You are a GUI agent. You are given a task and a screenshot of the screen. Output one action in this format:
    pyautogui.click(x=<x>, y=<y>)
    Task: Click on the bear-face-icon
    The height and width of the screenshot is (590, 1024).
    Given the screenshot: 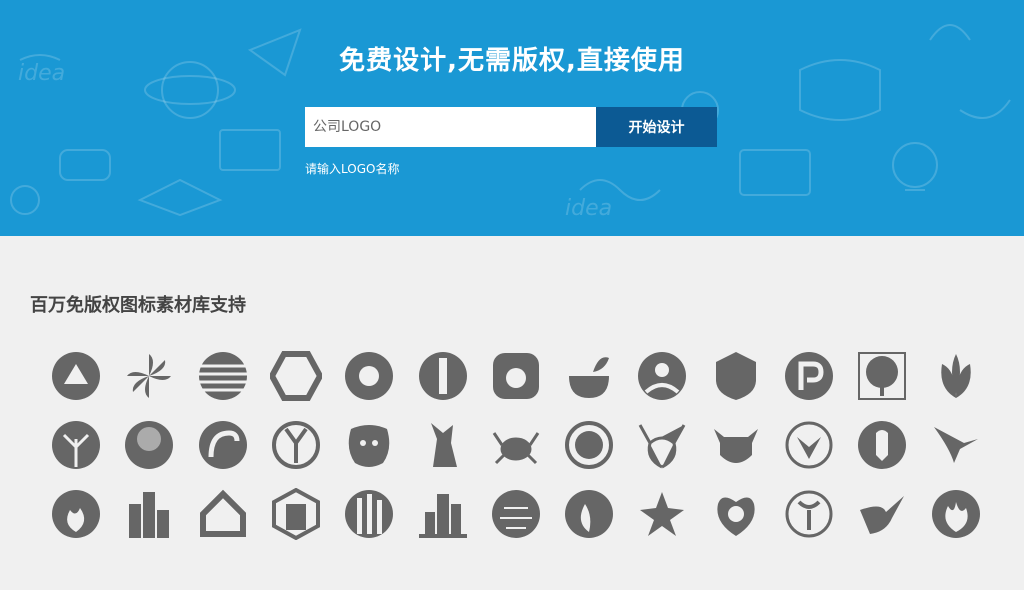 What is the action you would take?
    pyautogui.click(x=369, y=445)
    